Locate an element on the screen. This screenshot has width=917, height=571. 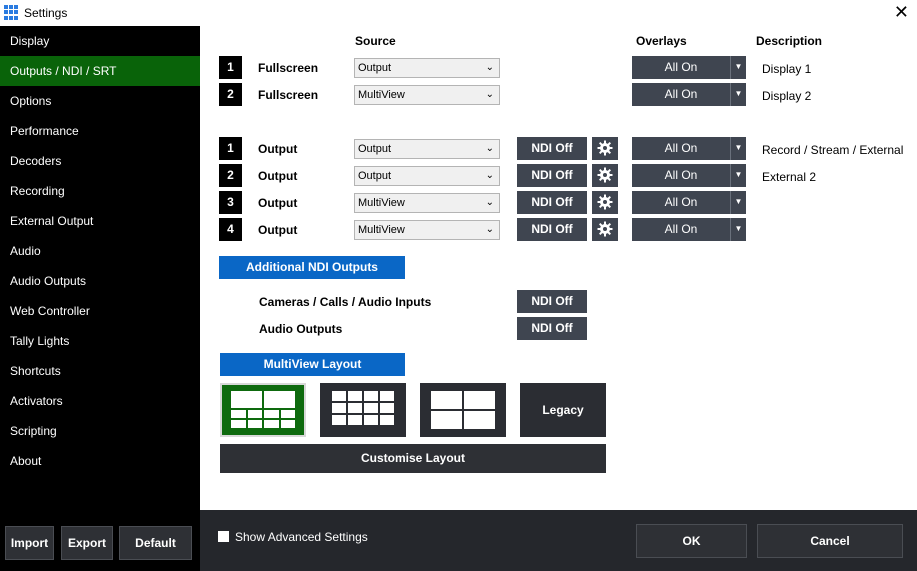
audio-outputs-ndi-button: NDI Off is located at coordinates (552, 328).